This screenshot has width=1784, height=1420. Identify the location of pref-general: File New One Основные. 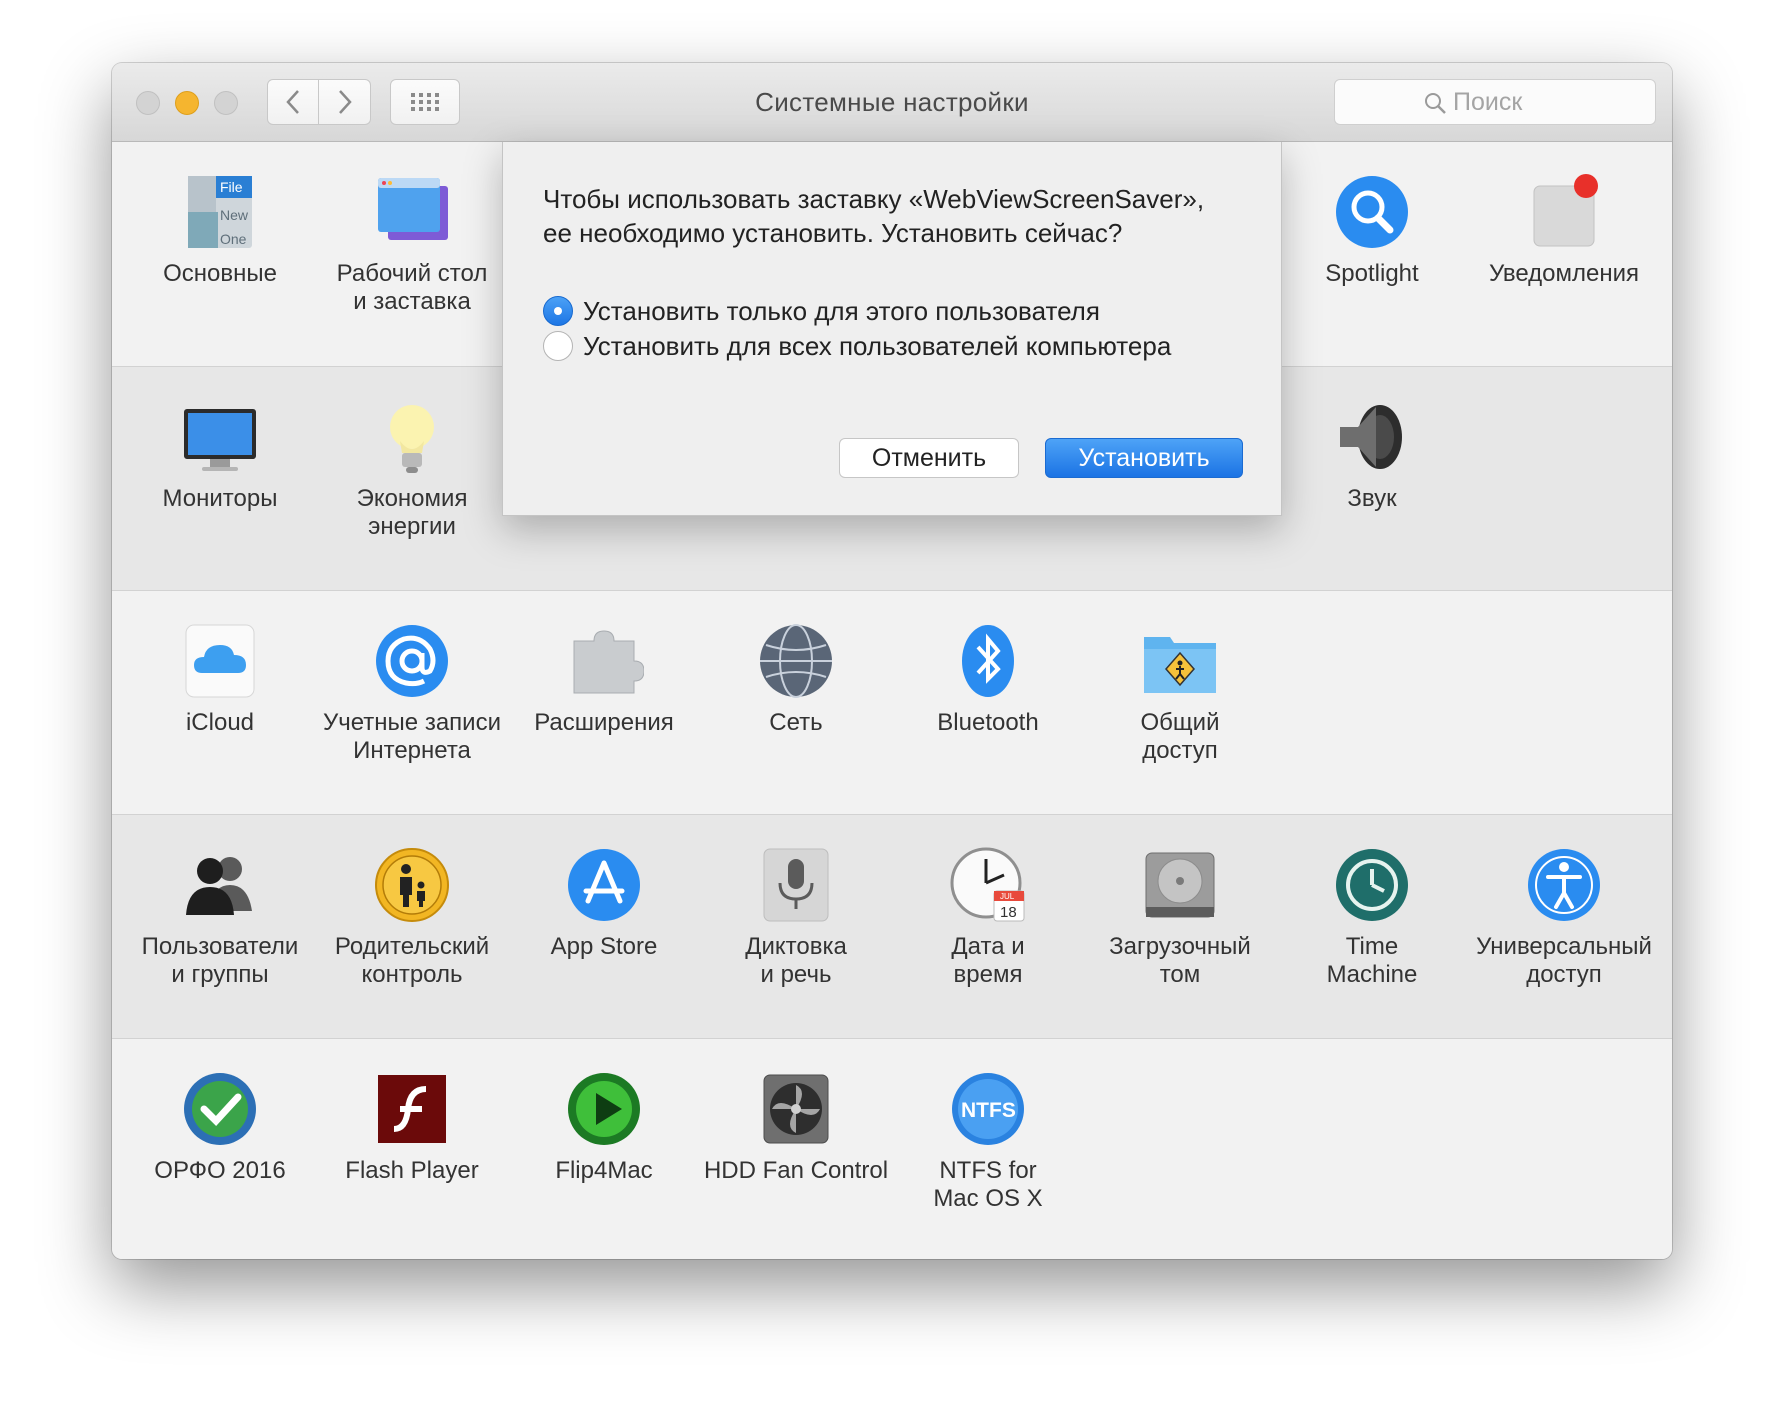
(220, 242).